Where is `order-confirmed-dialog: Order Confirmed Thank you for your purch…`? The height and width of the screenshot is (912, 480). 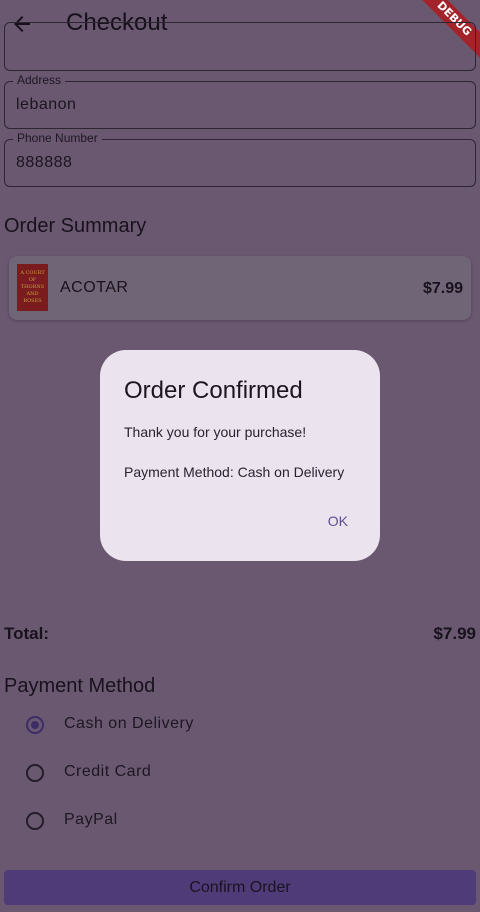 order-confirmed-dialog: Order Confirmed Thank you for your purch… is located at coordinates (240, 455).